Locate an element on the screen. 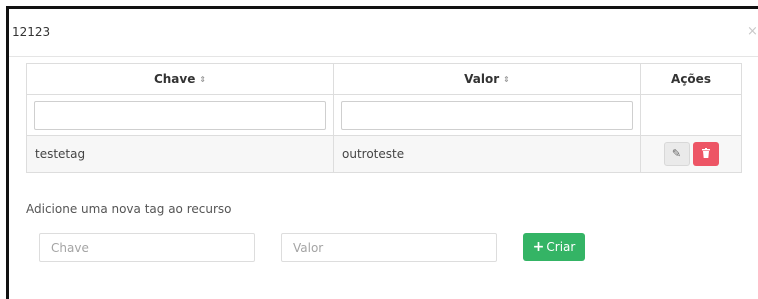 This screenshot has height=299, width=758. edit-icon: ✎ is located at coordinates (676, 153).